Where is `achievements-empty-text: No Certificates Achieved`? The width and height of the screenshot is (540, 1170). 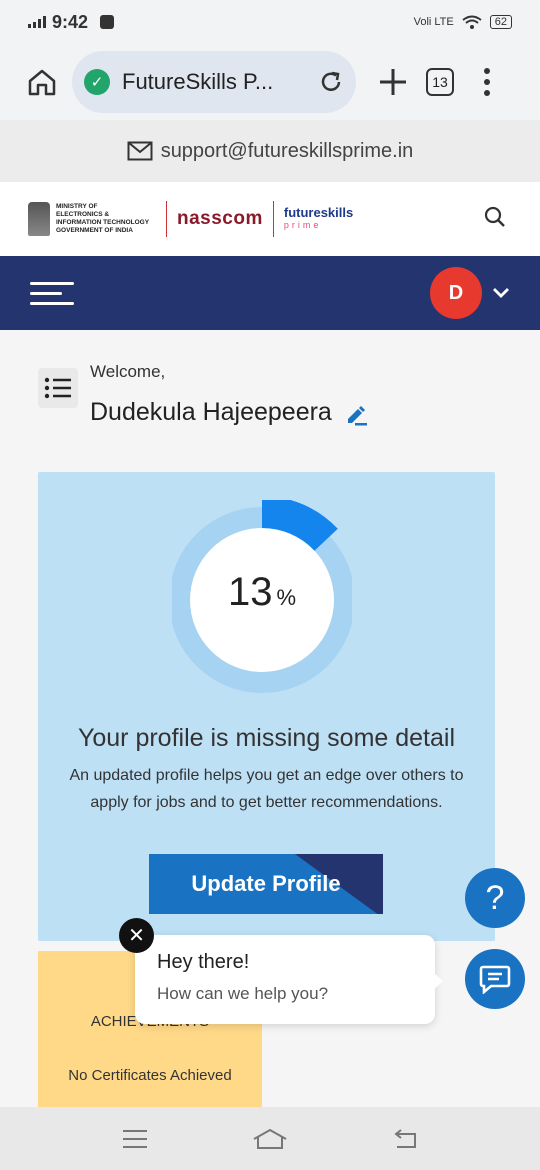 achievements-empty-text: No Certificates Achieved is located at coordinates (150, 1075).